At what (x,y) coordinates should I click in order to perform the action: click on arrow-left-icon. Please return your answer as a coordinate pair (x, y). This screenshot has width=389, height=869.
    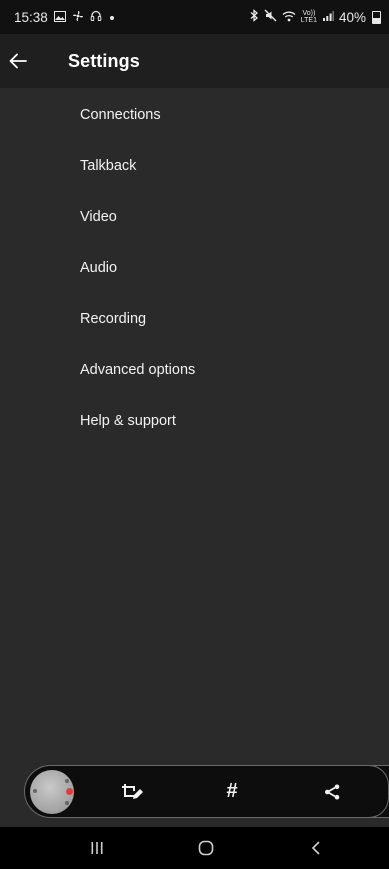
    Looking at the image, I should click on (18, 61).